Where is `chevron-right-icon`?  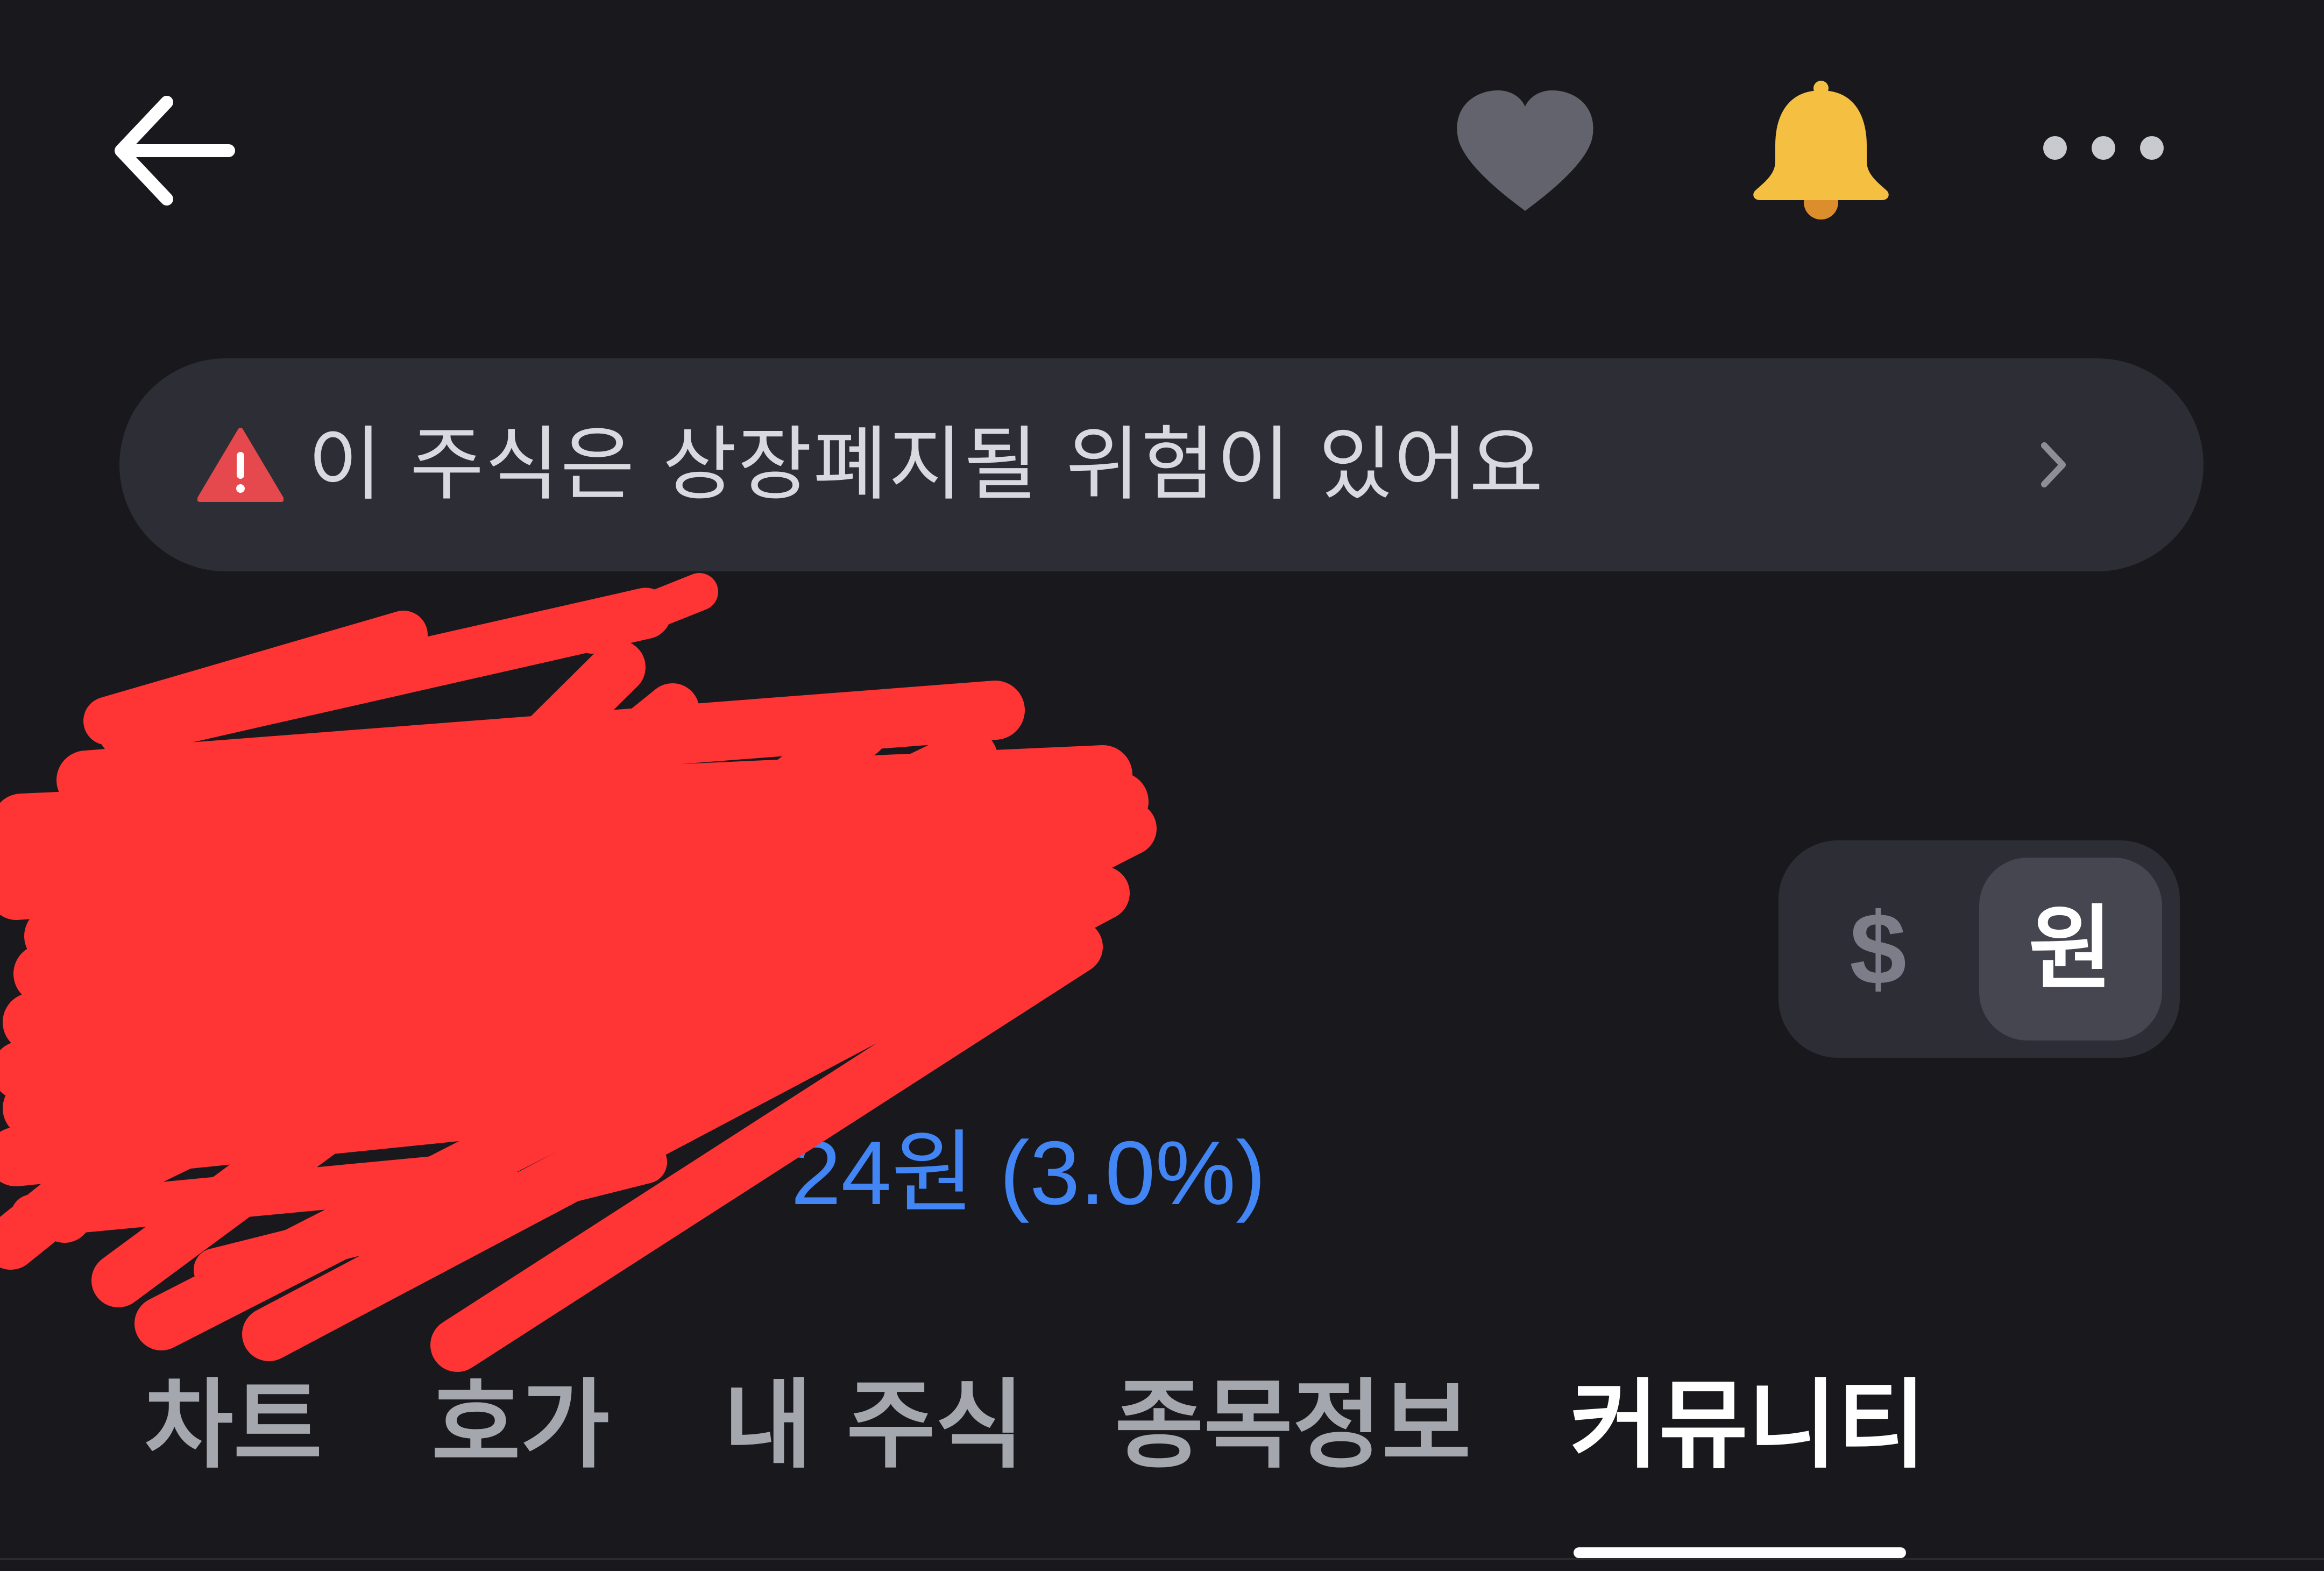
chevron-right-icon is located at coordinates (2053, 465).